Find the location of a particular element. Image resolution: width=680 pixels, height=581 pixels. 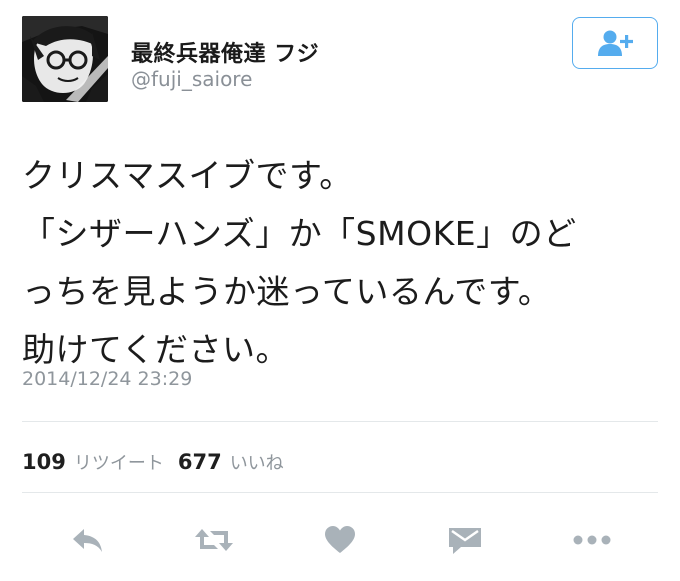

avatar-image is located at coordinates (65, 59).